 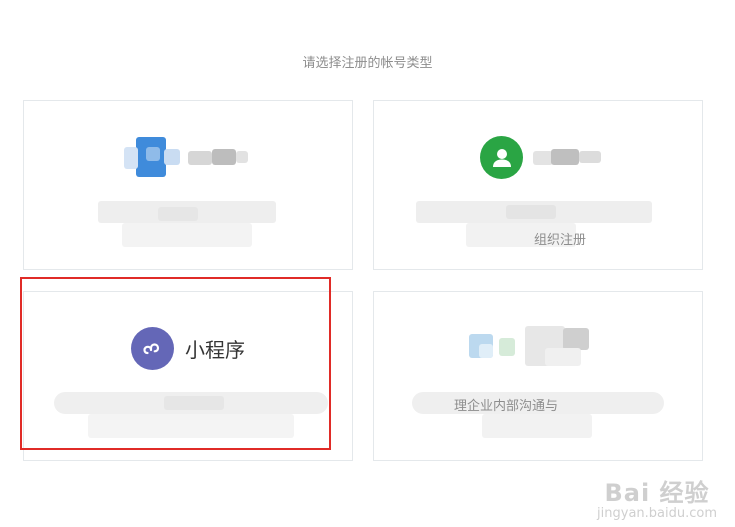 What do you see at coordinates (538, 376) in the screenshot?
I see `account-type-card-4: 理企业内部沟通与` at bounding box center [538, 376].